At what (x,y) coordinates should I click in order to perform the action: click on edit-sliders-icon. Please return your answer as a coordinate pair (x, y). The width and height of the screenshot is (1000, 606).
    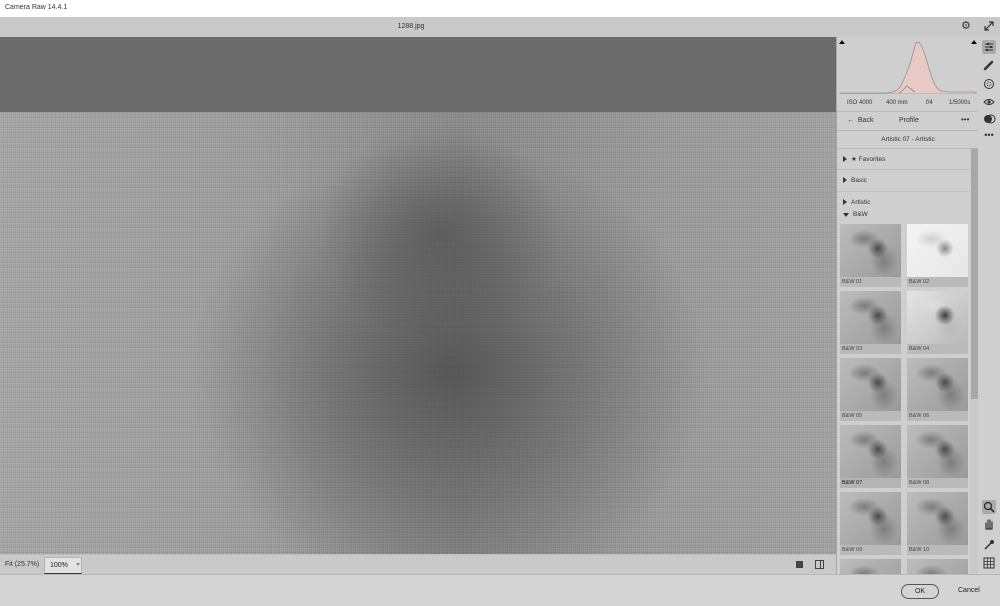
    Looking at the image, I should click on (989, 47).